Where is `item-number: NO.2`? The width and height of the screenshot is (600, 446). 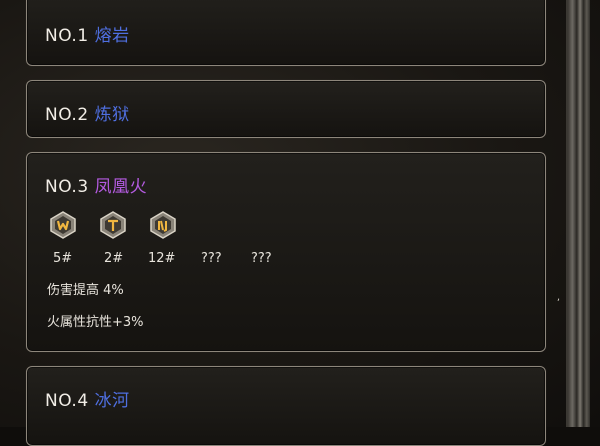
item-number: NO.2 is located at coordinates (67, 115).